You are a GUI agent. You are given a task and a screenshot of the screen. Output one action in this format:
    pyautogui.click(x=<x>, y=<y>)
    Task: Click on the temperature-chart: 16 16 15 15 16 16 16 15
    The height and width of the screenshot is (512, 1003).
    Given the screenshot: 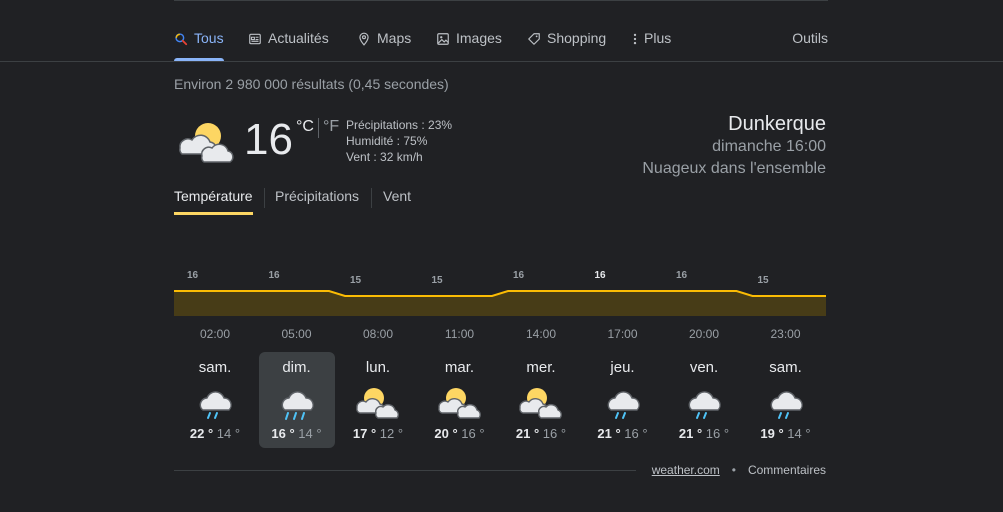 What is the action you would take?
    pyautogui.click(x=500, y=292)
    